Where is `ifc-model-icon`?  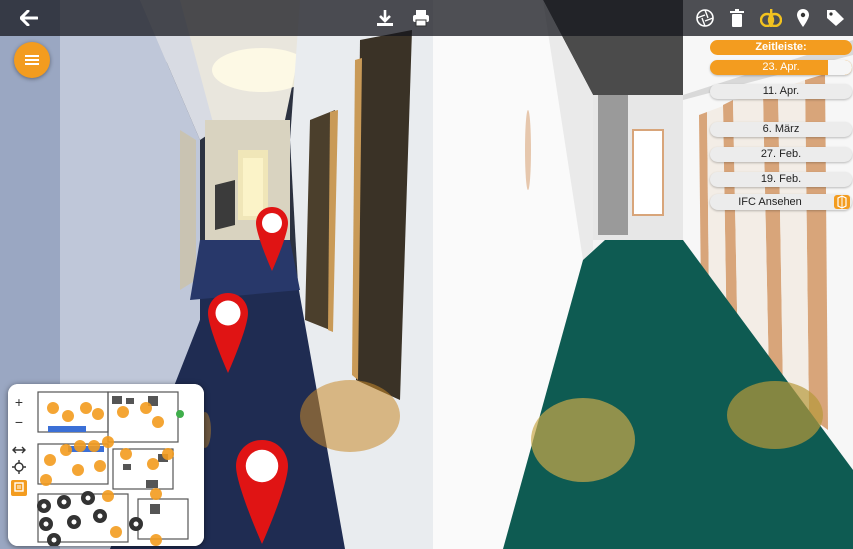
ifc-model-icon is located at coordinates (842, 202).